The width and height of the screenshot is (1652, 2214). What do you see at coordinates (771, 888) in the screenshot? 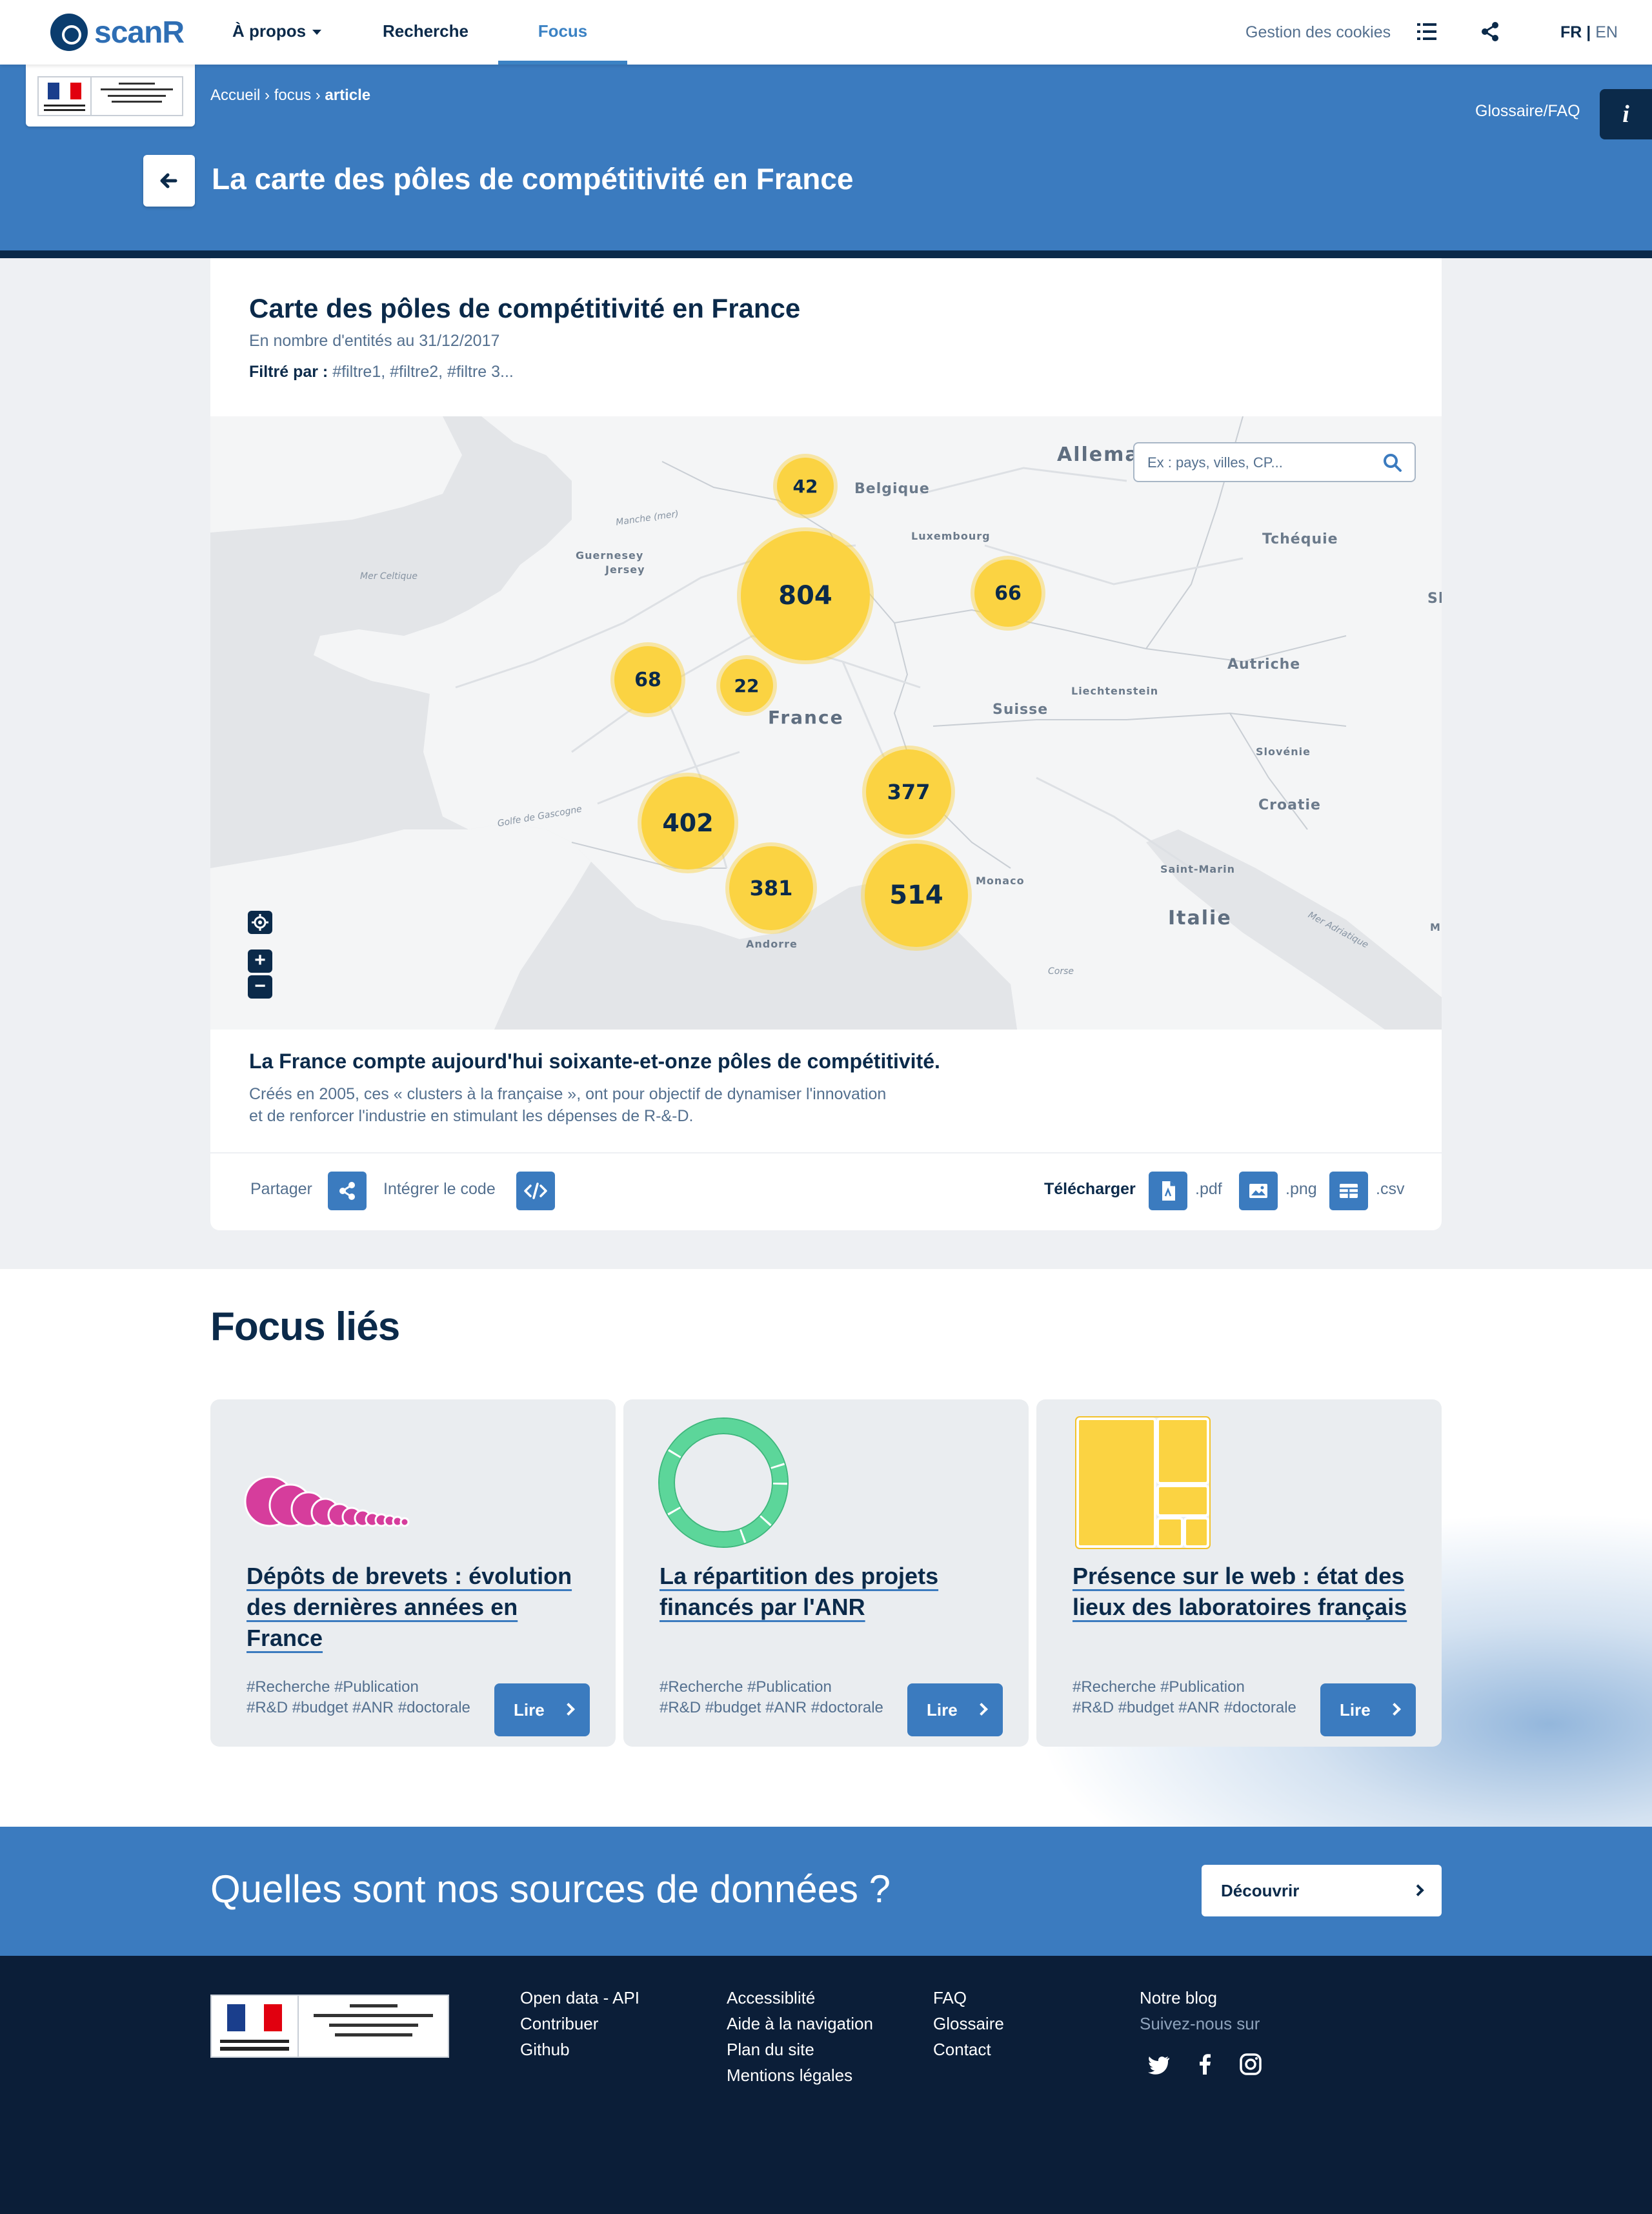
I see `map-cluster: 381` at bounding box center [771, 888].